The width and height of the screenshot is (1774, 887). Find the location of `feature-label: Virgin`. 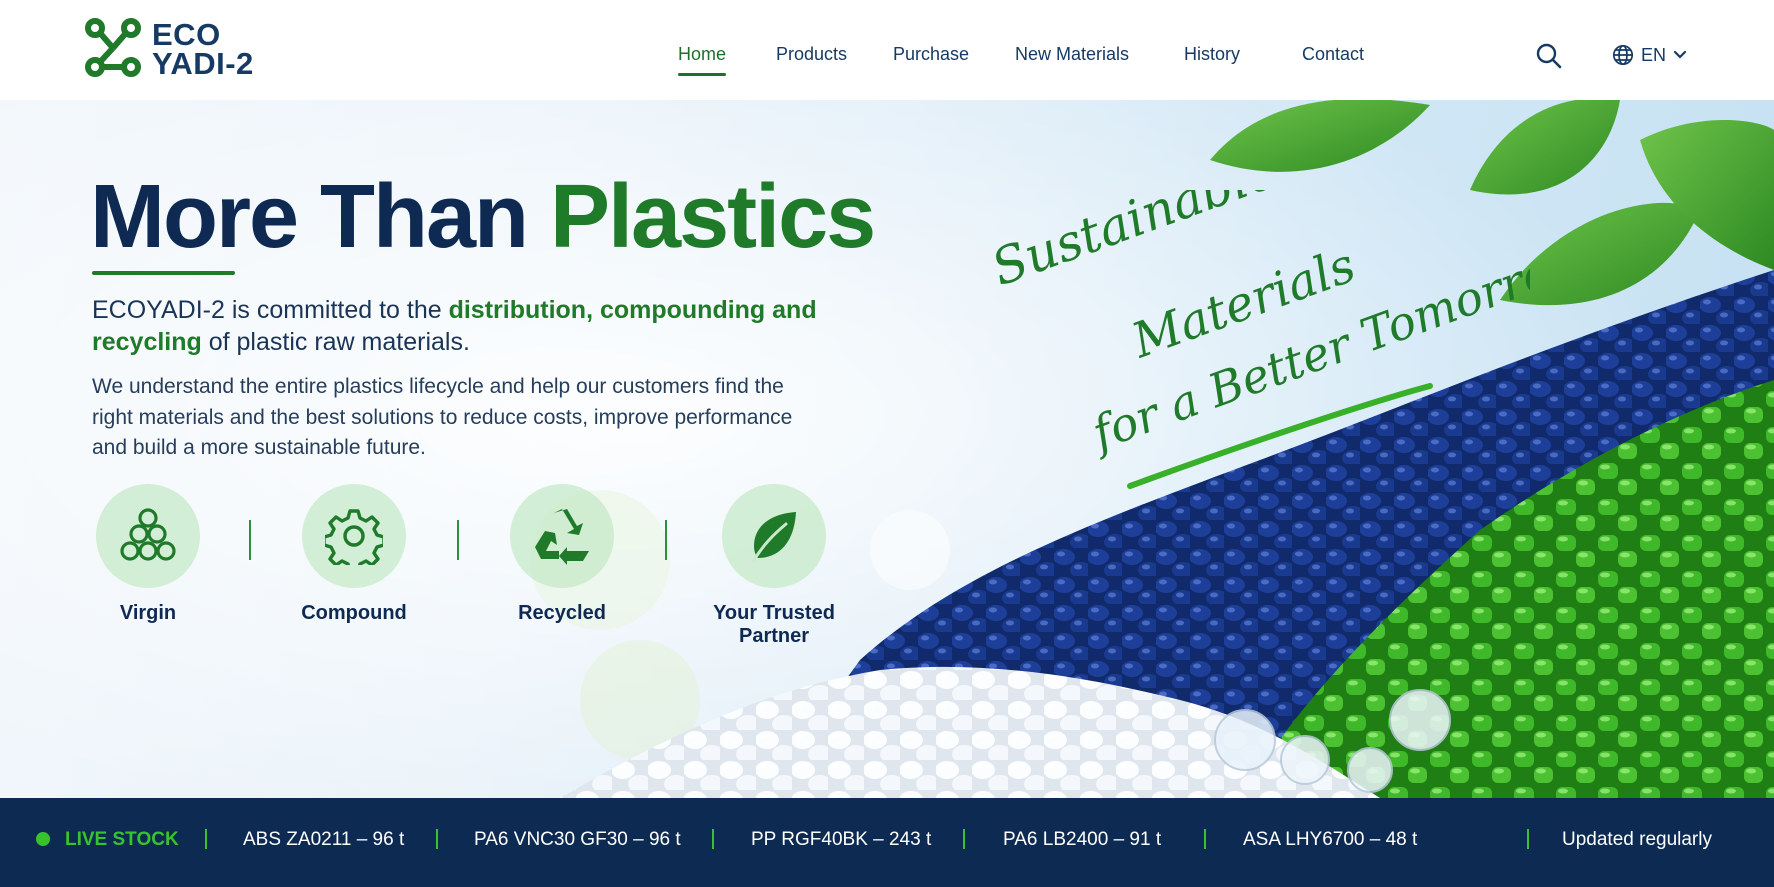

feature-label: Virgin is located at coordinates (148, 613).